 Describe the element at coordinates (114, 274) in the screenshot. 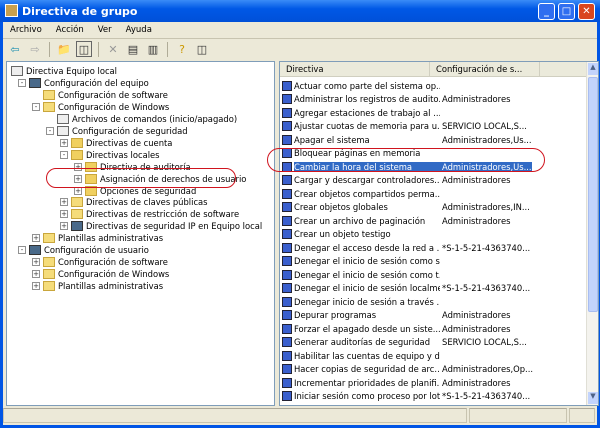

I see `tree-item-label: Configuración de Windows` at that location.